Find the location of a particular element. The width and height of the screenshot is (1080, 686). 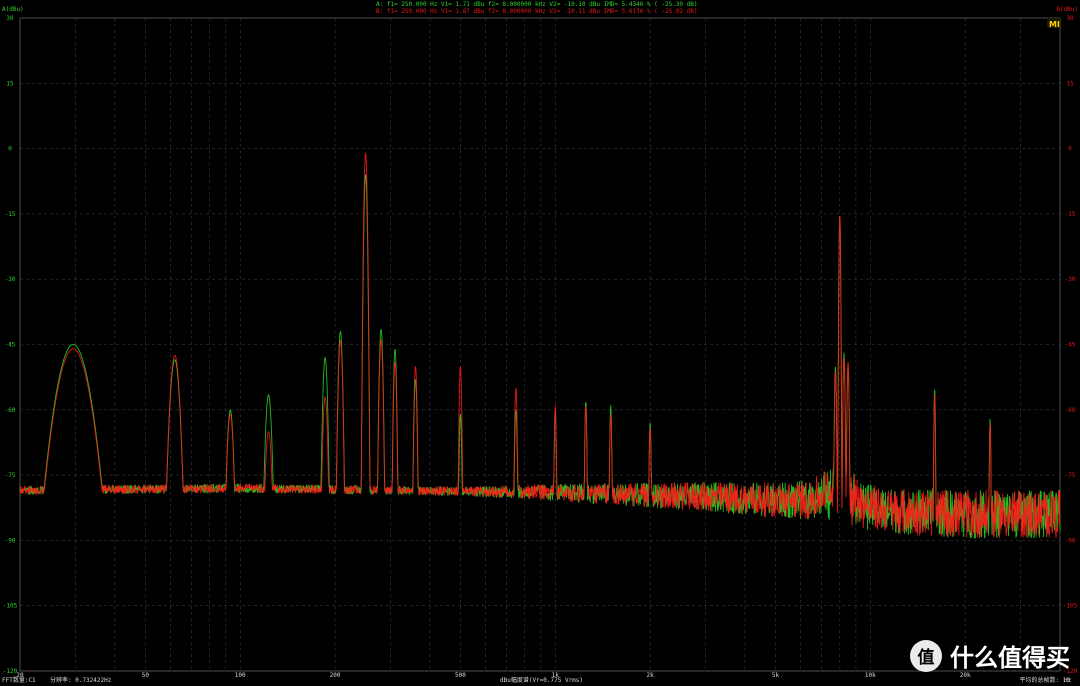

mi-badge: MI is located at coordinates (1054, 24).